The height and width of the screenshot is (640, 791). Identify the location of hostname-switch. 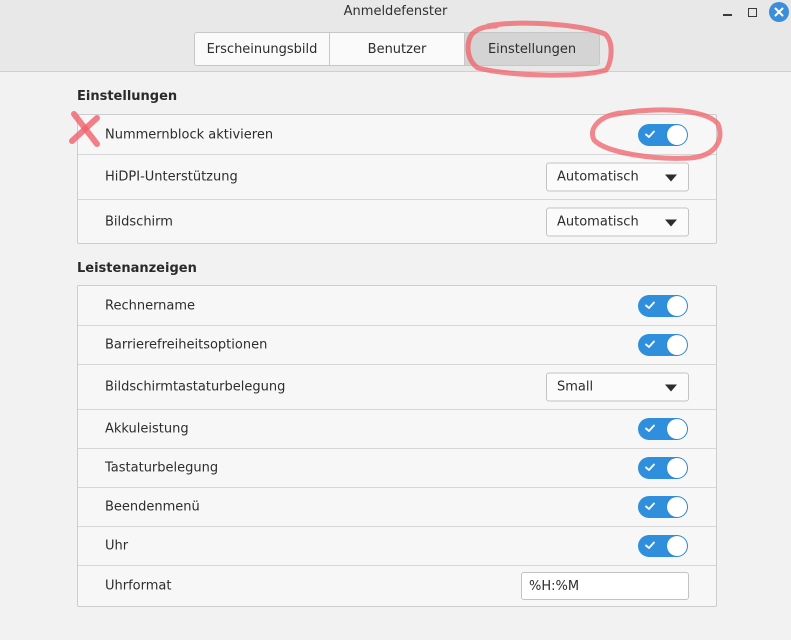
(663, 305).